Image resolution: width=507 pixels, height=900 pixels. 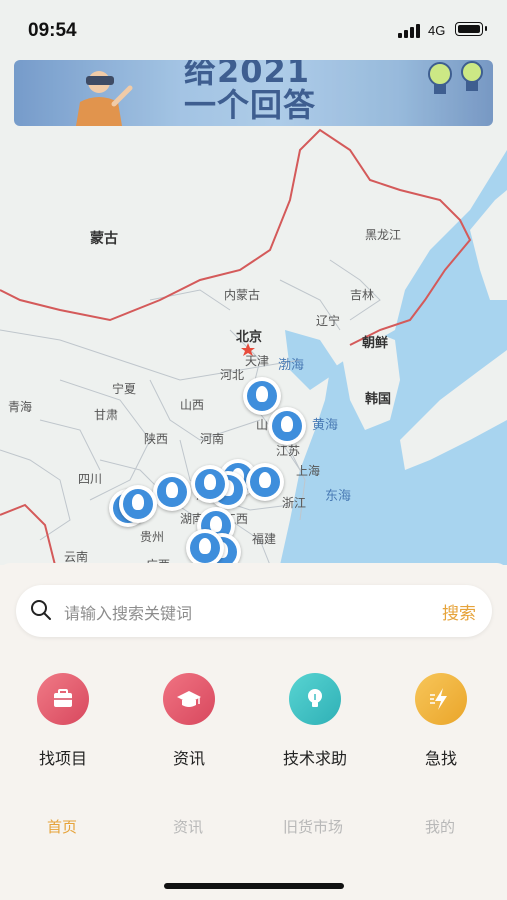 What do you see at coordinates (104, 98) in the screenshot?
I see `vr-person-illustration` at bounding box center [104, 98].